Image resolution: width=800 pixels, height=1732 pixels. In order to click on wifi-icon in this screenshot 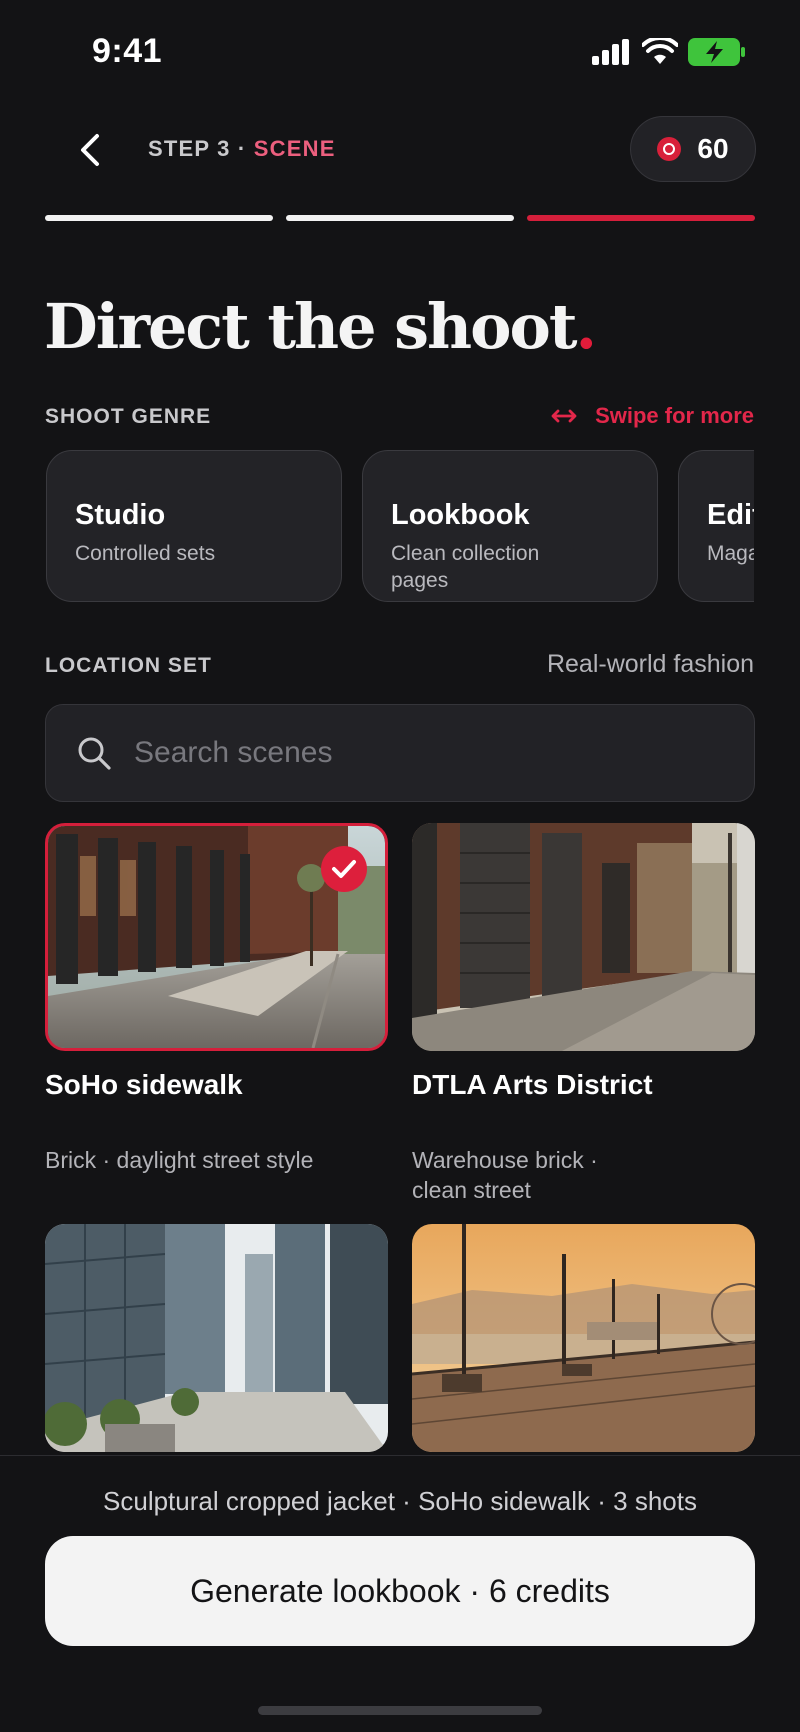, I will do `click(660, 51)`.